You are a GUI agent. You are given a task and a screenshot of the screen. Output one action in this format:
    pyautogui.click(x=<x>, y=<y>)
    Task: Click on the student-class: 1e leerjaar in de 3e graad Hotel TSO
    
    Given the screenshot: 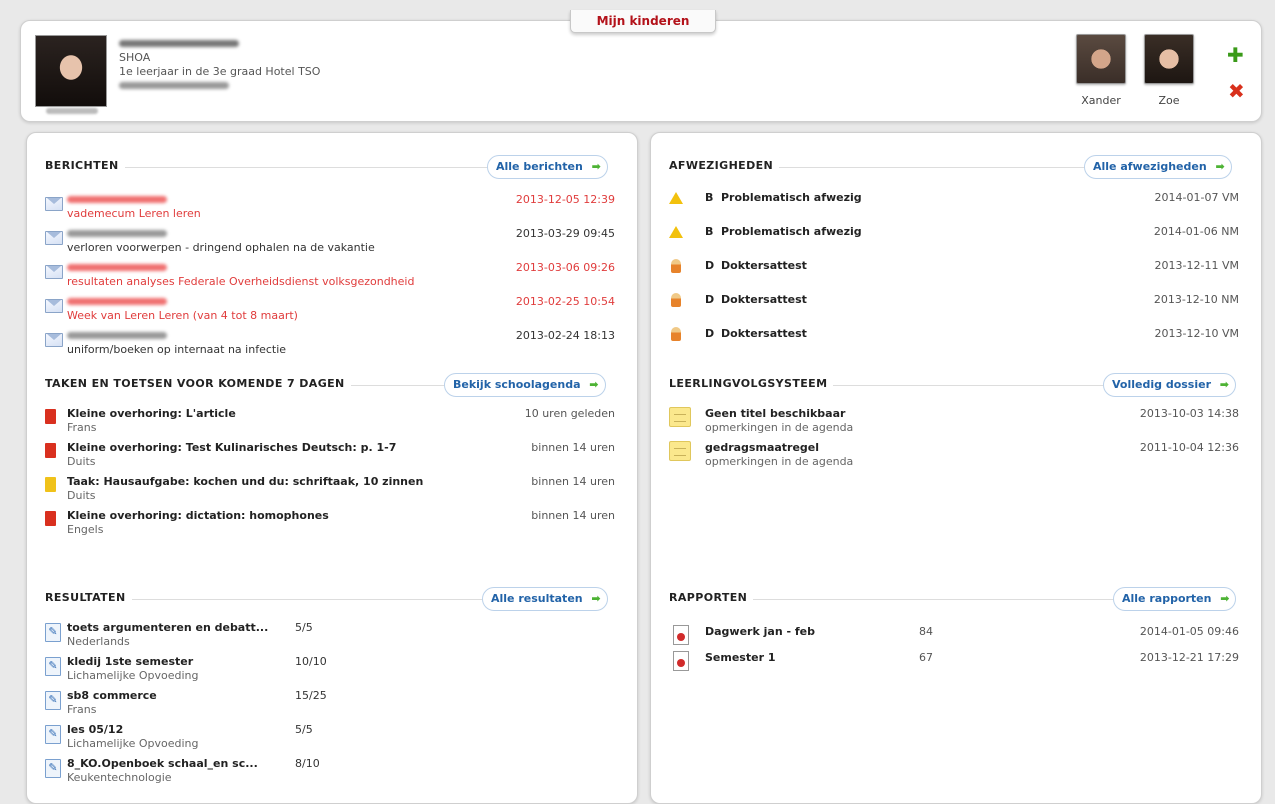 What is the action you would take?
    pyautogui.click(x=220, y=71)
    